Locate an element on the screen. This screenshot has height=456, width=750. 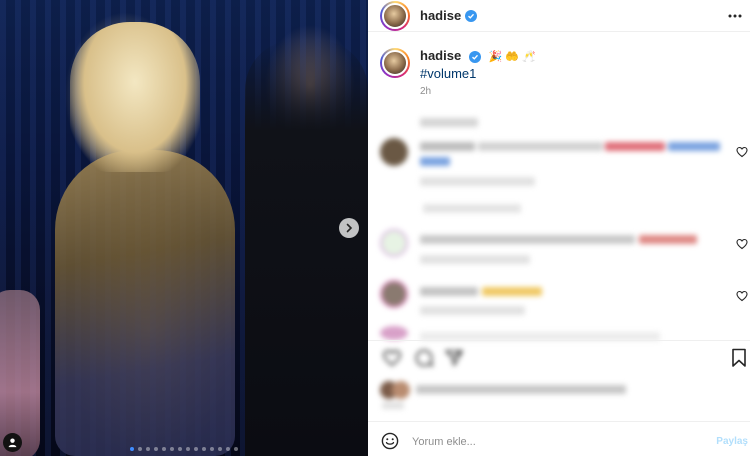
bookmark-icon is located at coordinates (739, 358).